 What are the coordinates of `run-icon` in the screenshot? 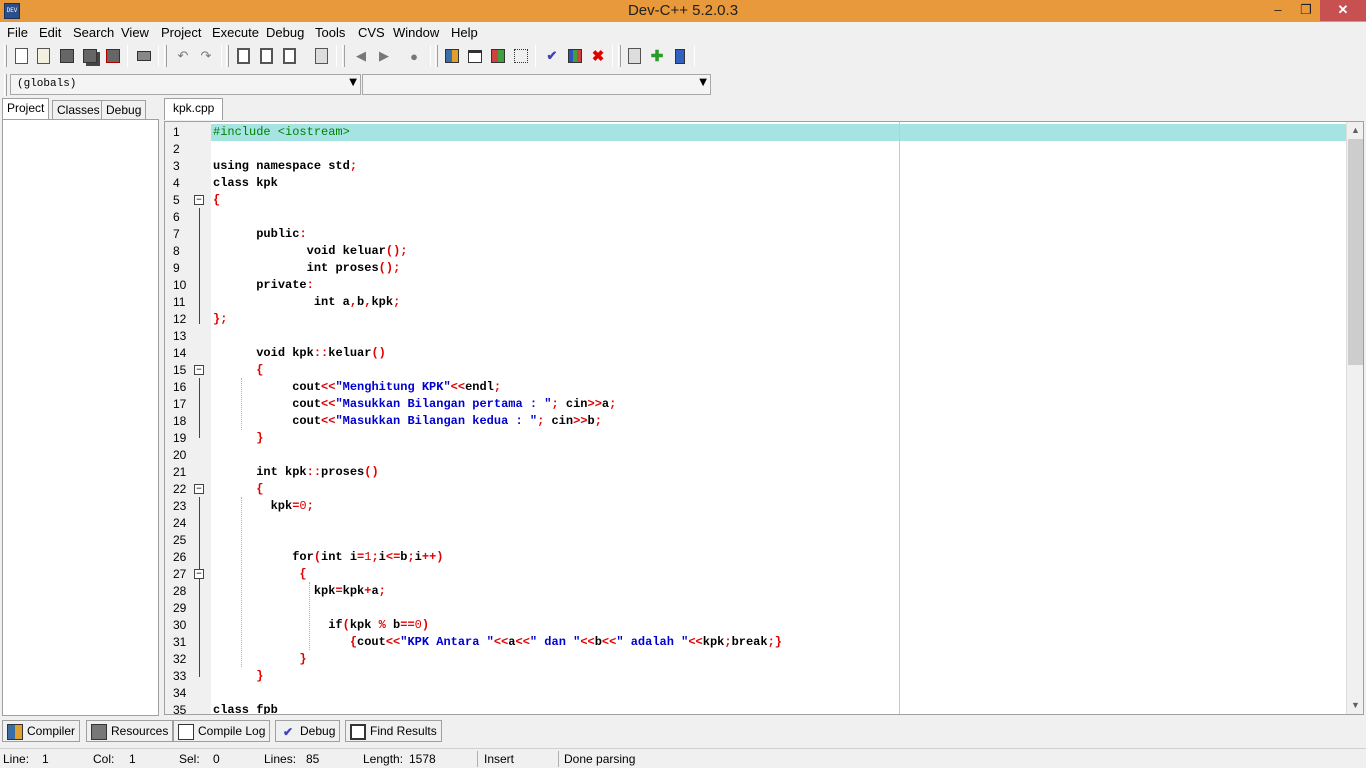 It's located at (575, 56).